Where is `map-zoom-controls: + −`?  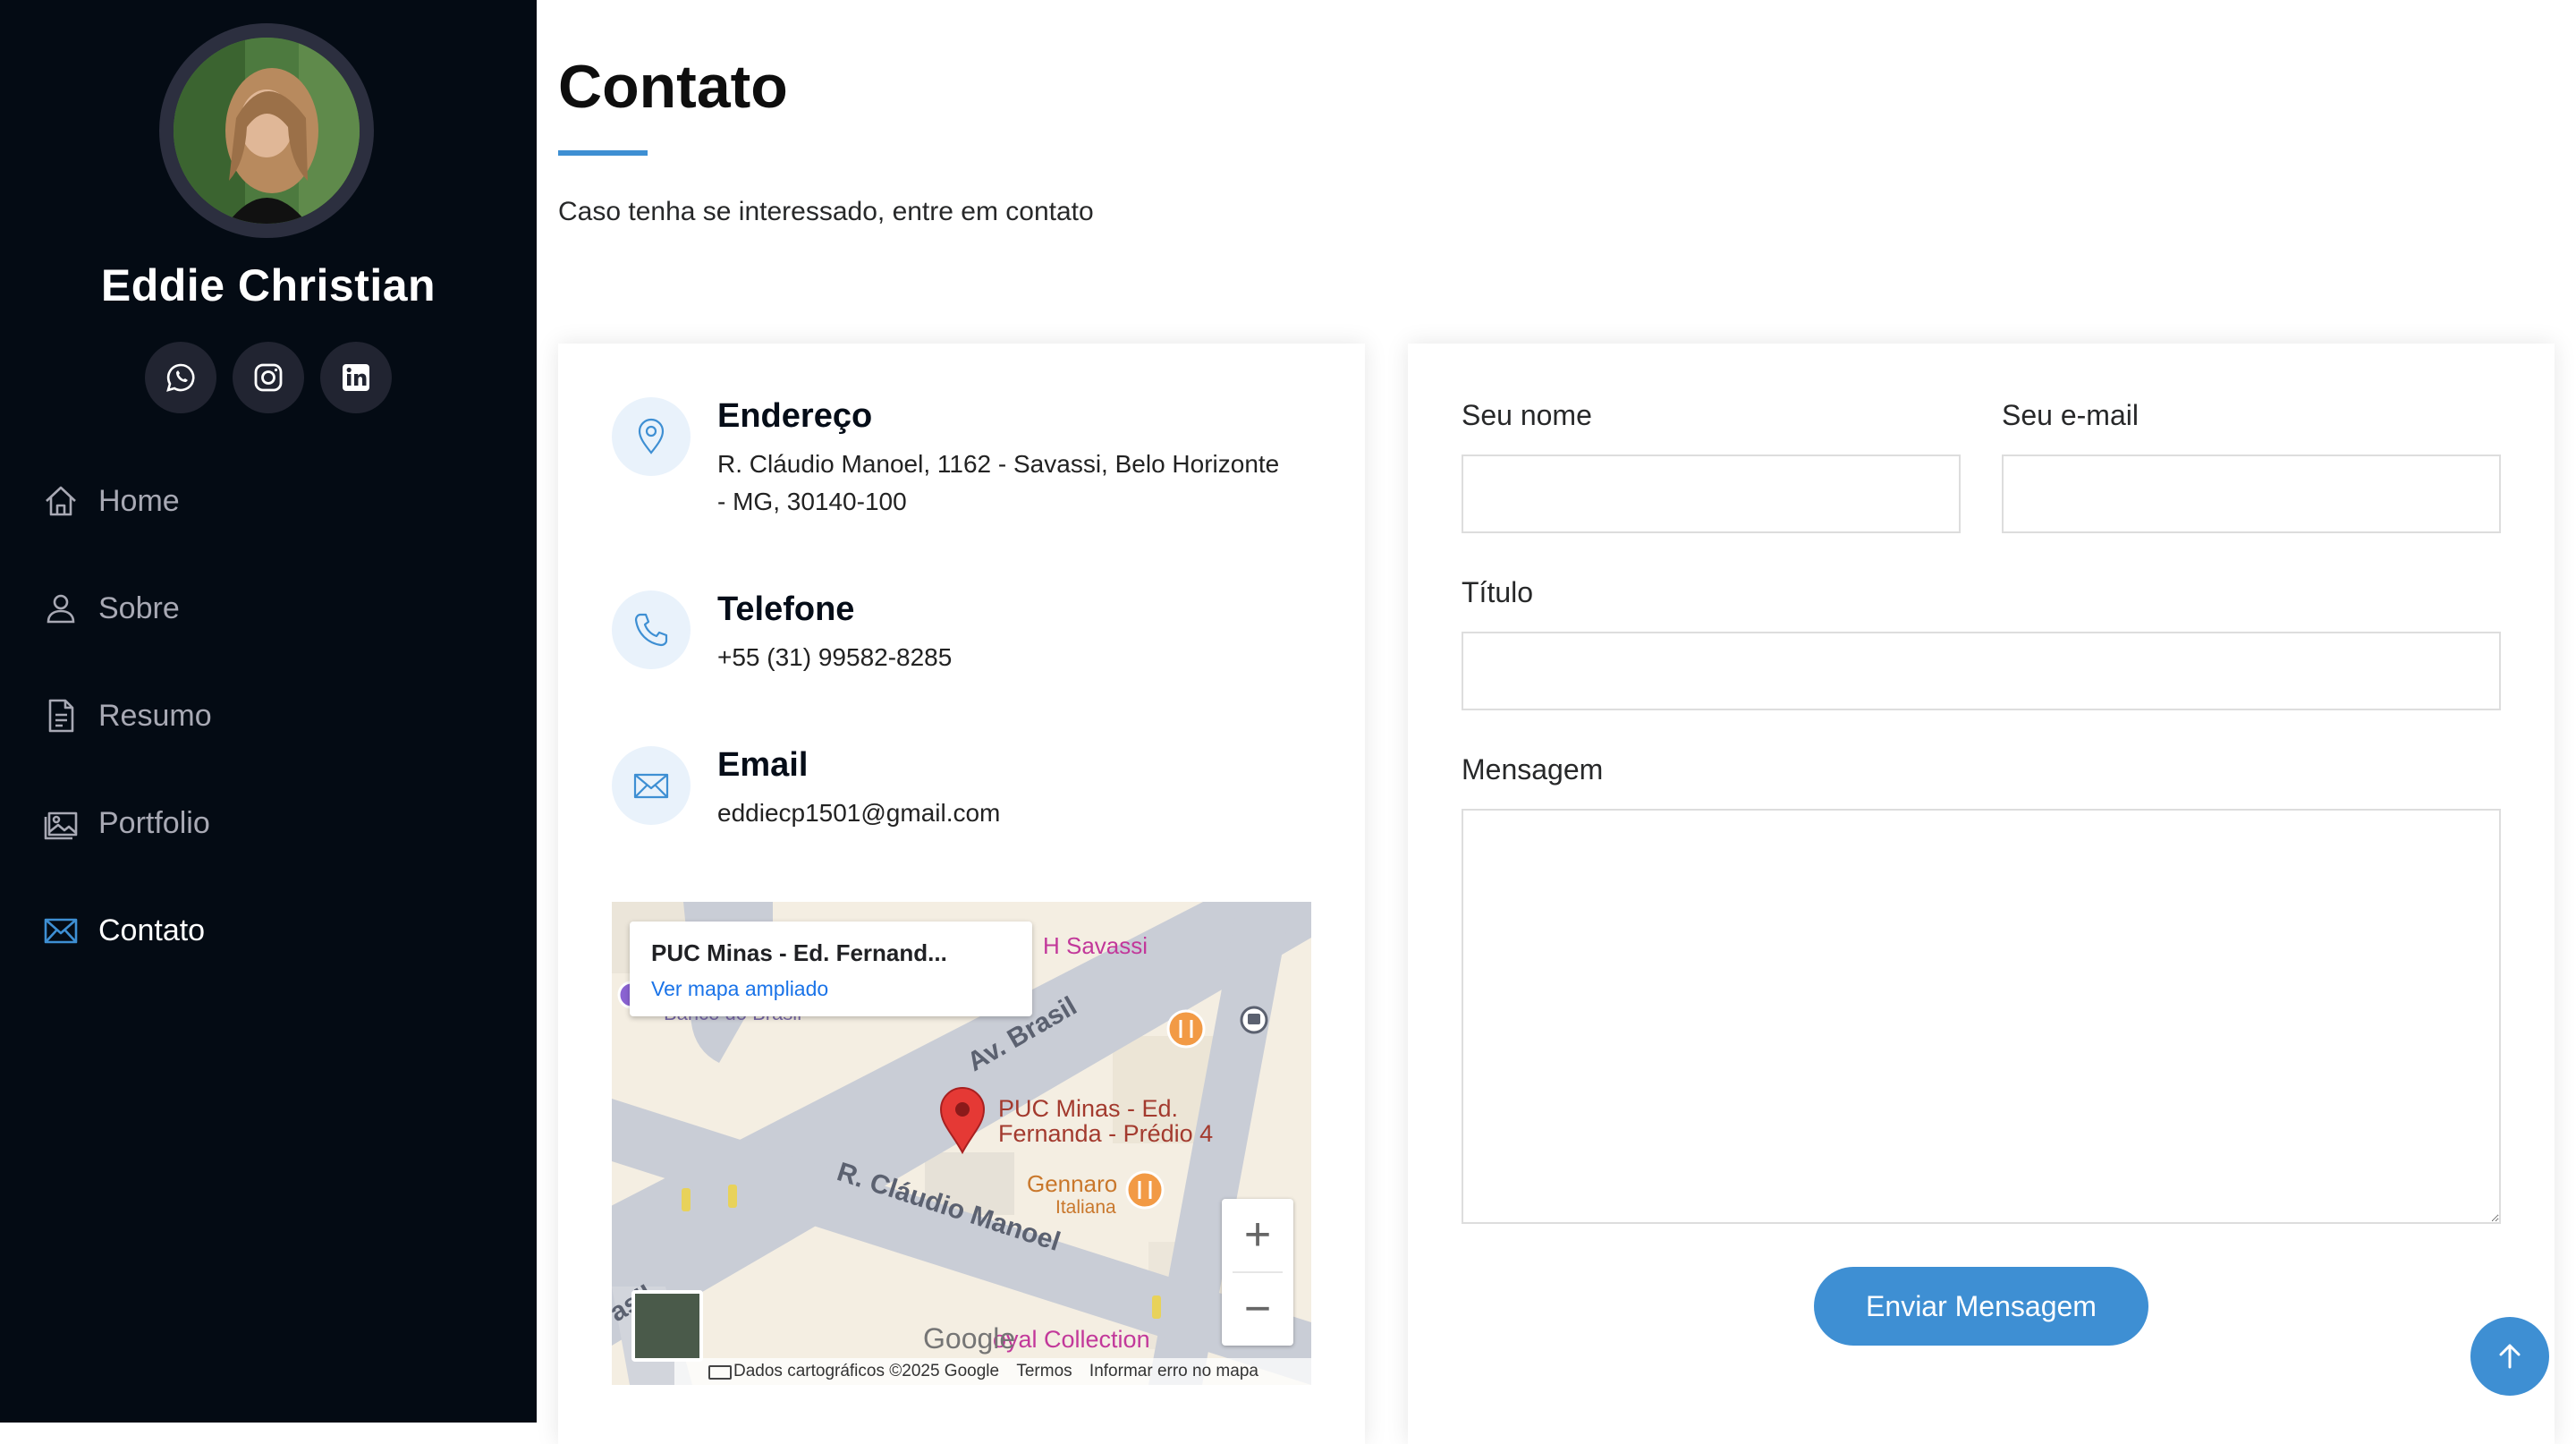
map-zoom-controls: + − is located at coordinates (1257, 1272).